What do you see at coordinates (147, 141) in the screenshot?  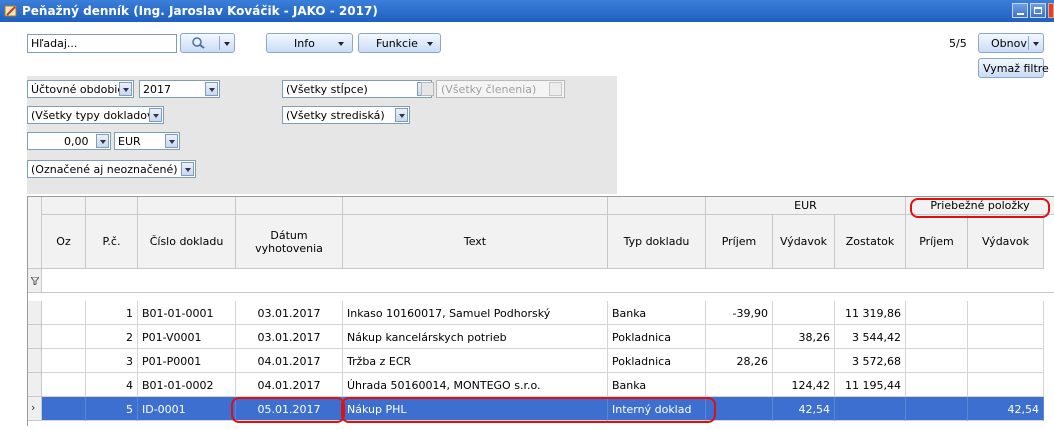 I see `currency-select: EUR` at bounding box center [147, 141].